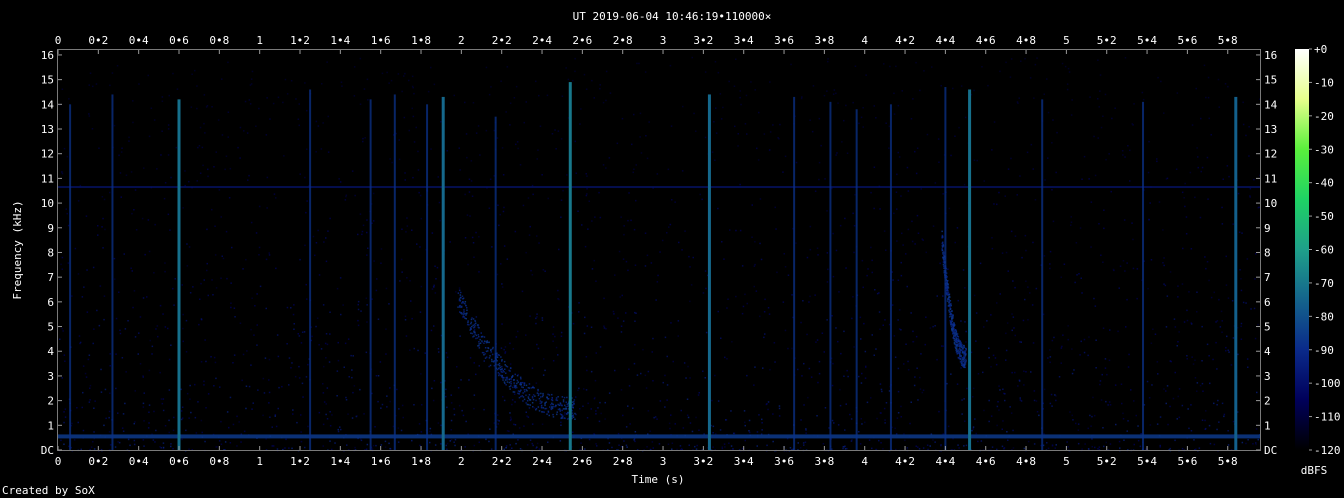  Describe the element at coordinates (659, 187) in the screenshot. I see `tone-line` at that location.